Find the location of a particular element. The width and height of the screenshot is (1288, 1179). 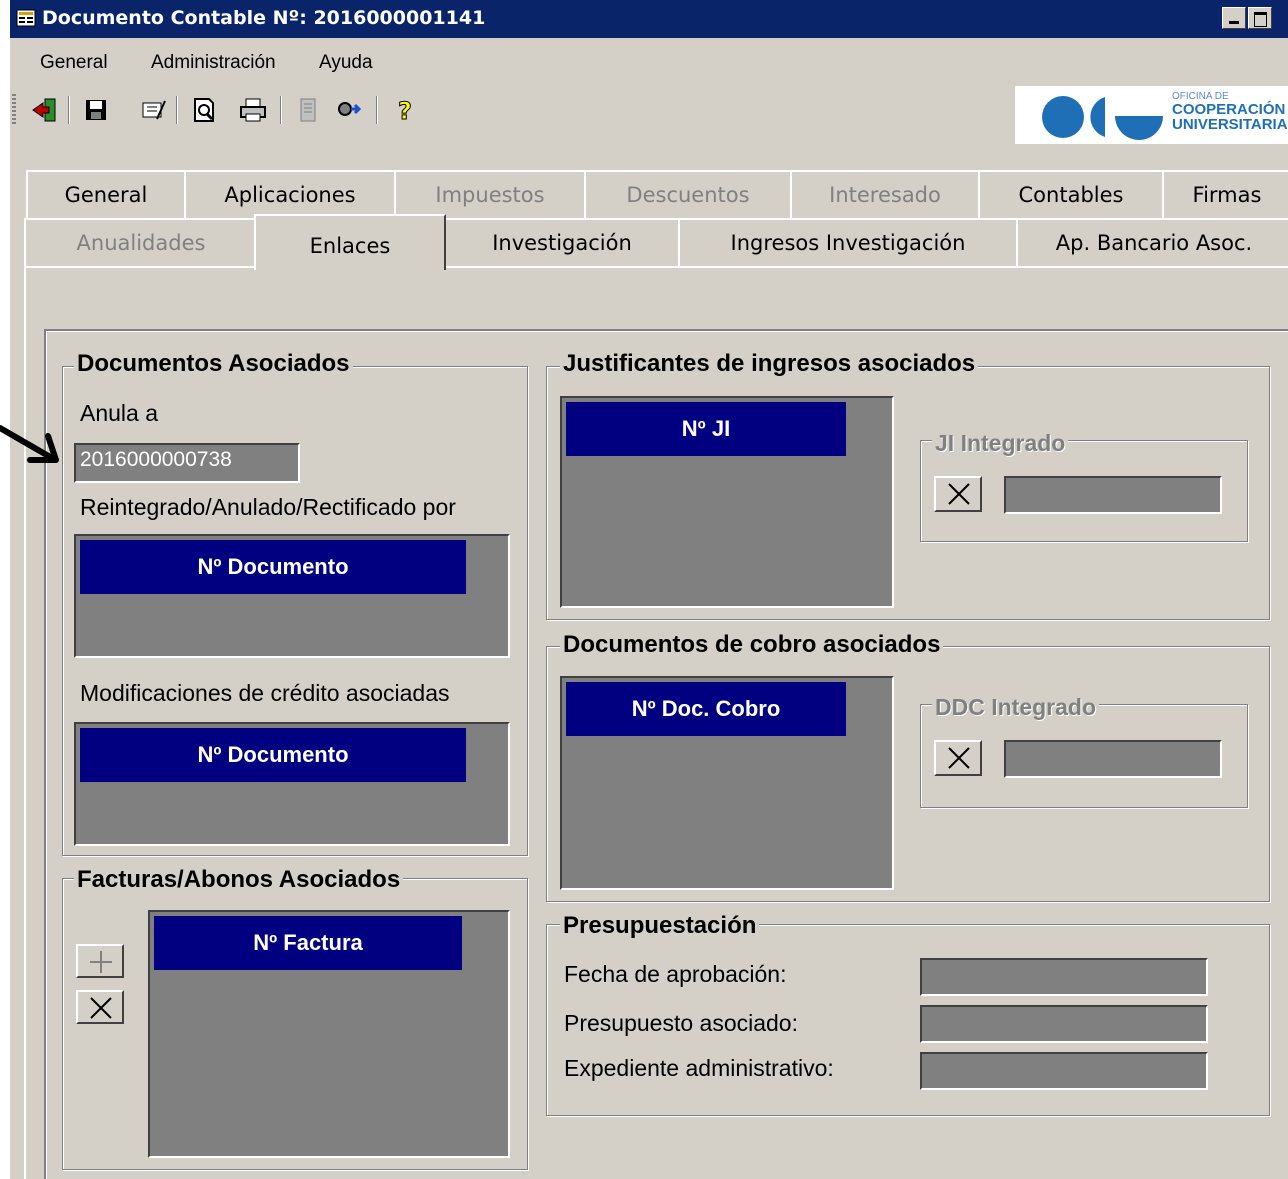

edit-button is located at coordinates (153, 110).